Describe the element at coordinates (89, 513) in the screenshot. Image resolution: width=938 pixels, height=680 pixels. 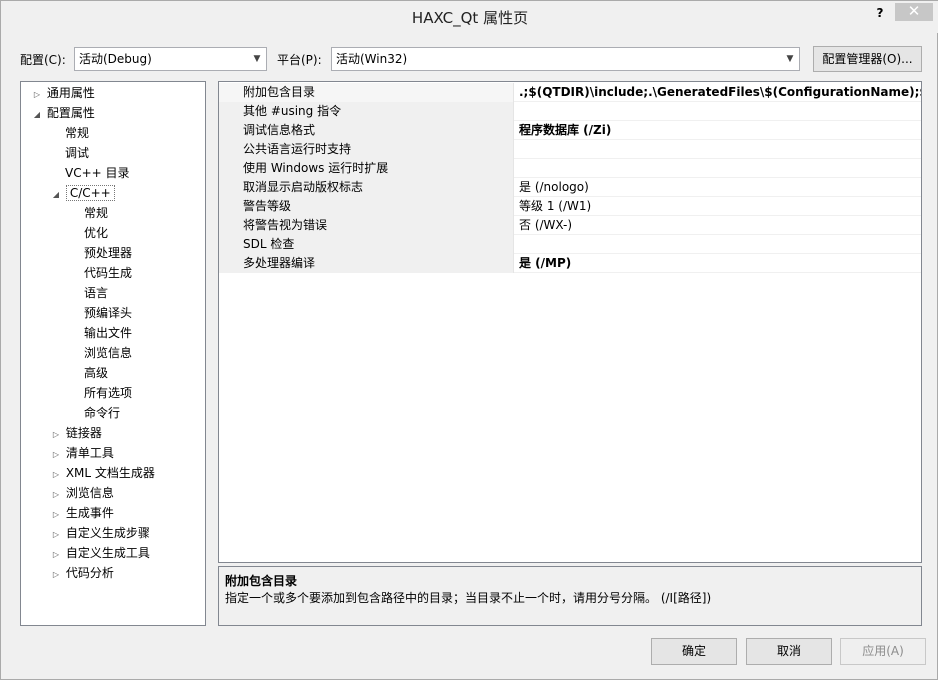
I see `tree-item-label: 生成事件` at that location.